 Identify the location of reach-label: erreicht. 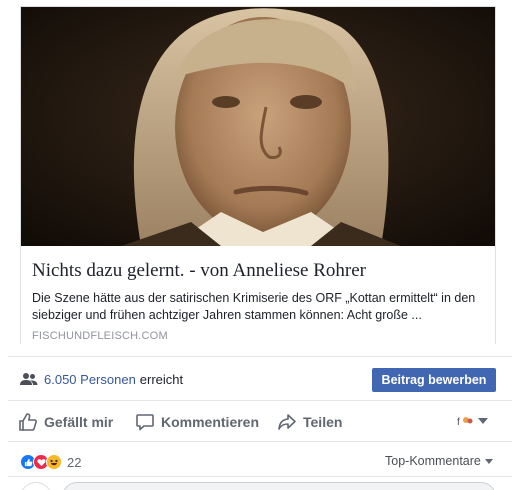
(161, 379).